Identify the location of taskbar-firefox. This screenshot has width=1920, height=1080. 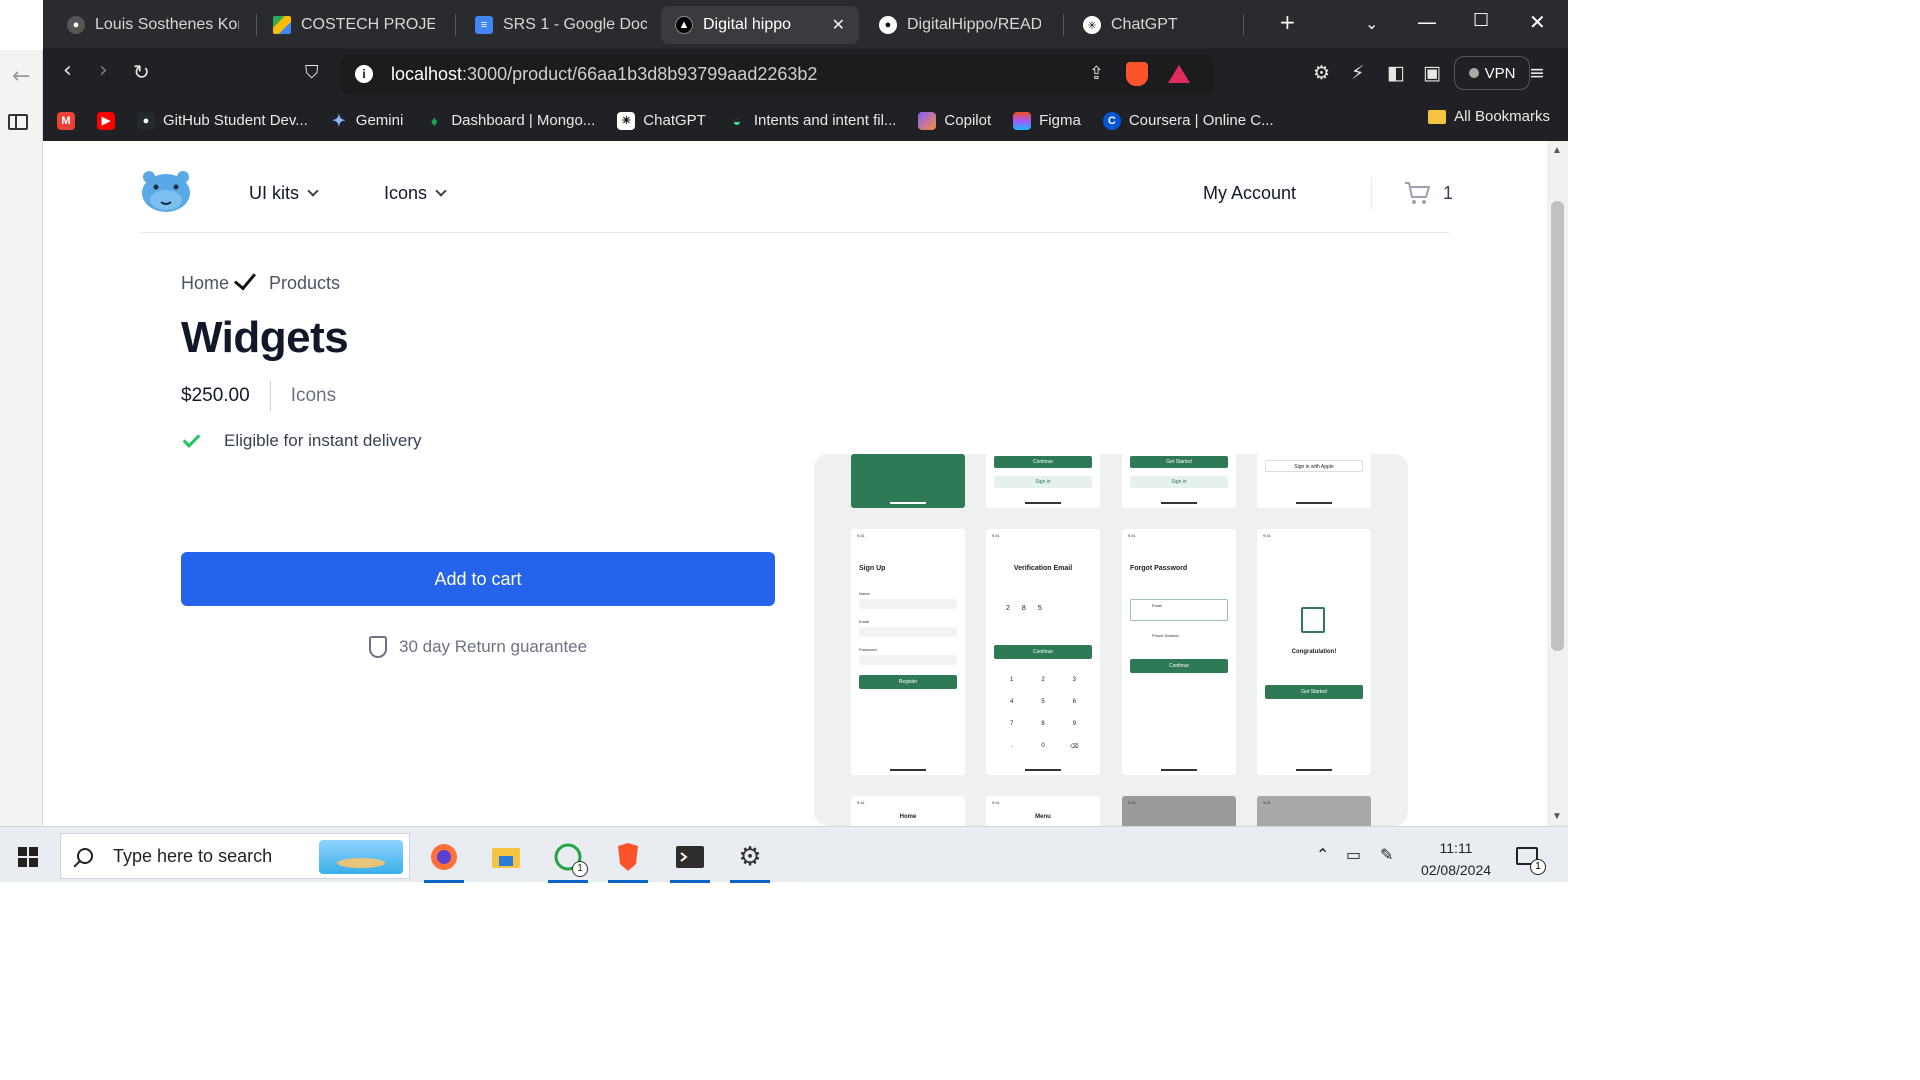
(444, 859).